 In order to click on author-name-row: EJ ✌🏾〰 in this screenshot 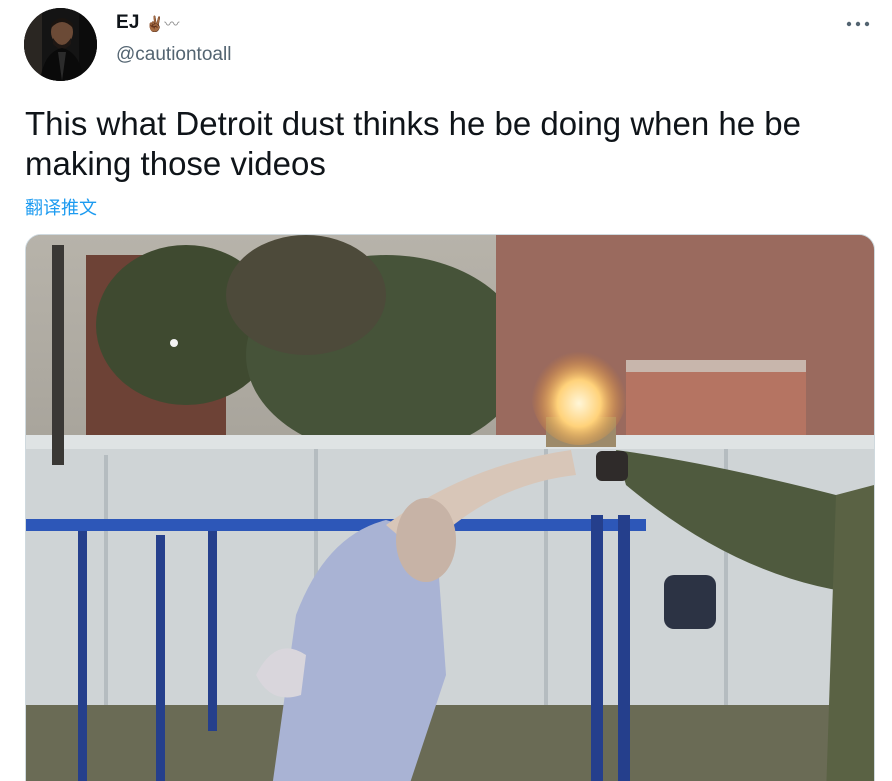, I will do `click(147, 23)`.